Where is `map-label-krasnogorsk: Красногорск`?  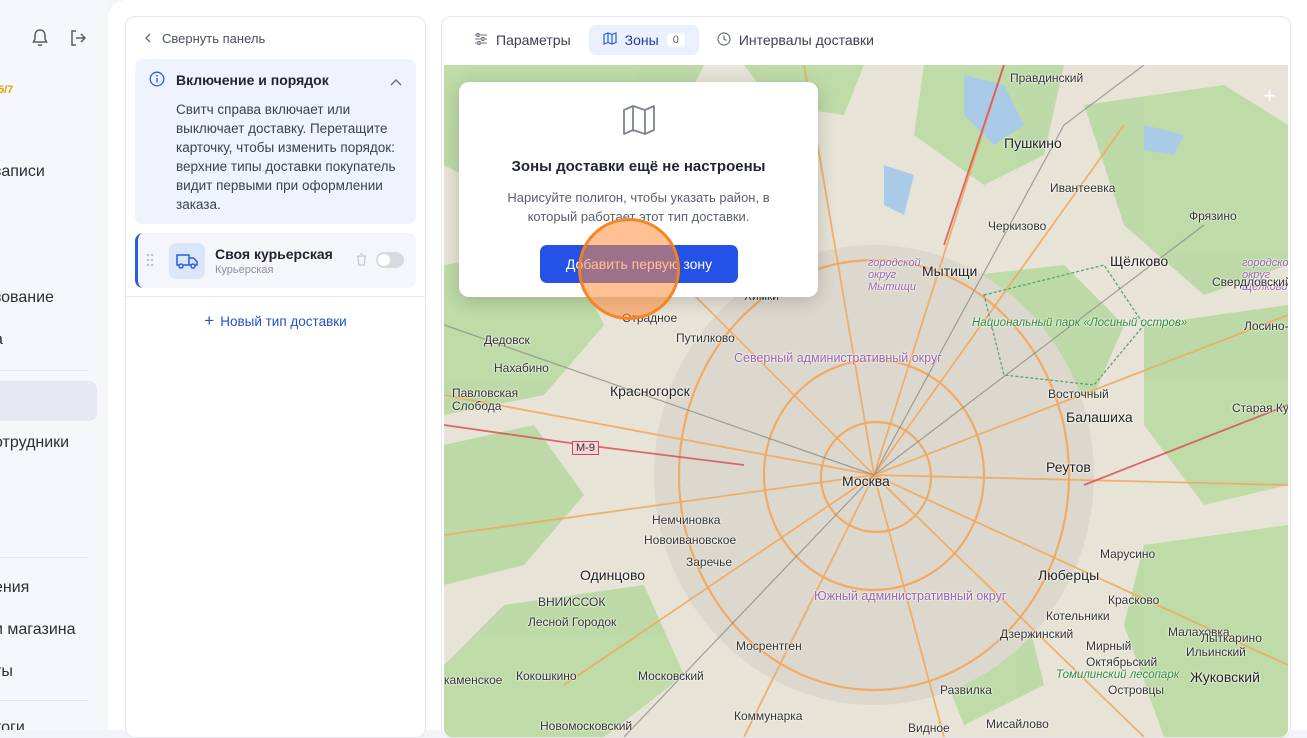 map-label-krasnogorsk: Красногорск is located at coordinates (650, 391).